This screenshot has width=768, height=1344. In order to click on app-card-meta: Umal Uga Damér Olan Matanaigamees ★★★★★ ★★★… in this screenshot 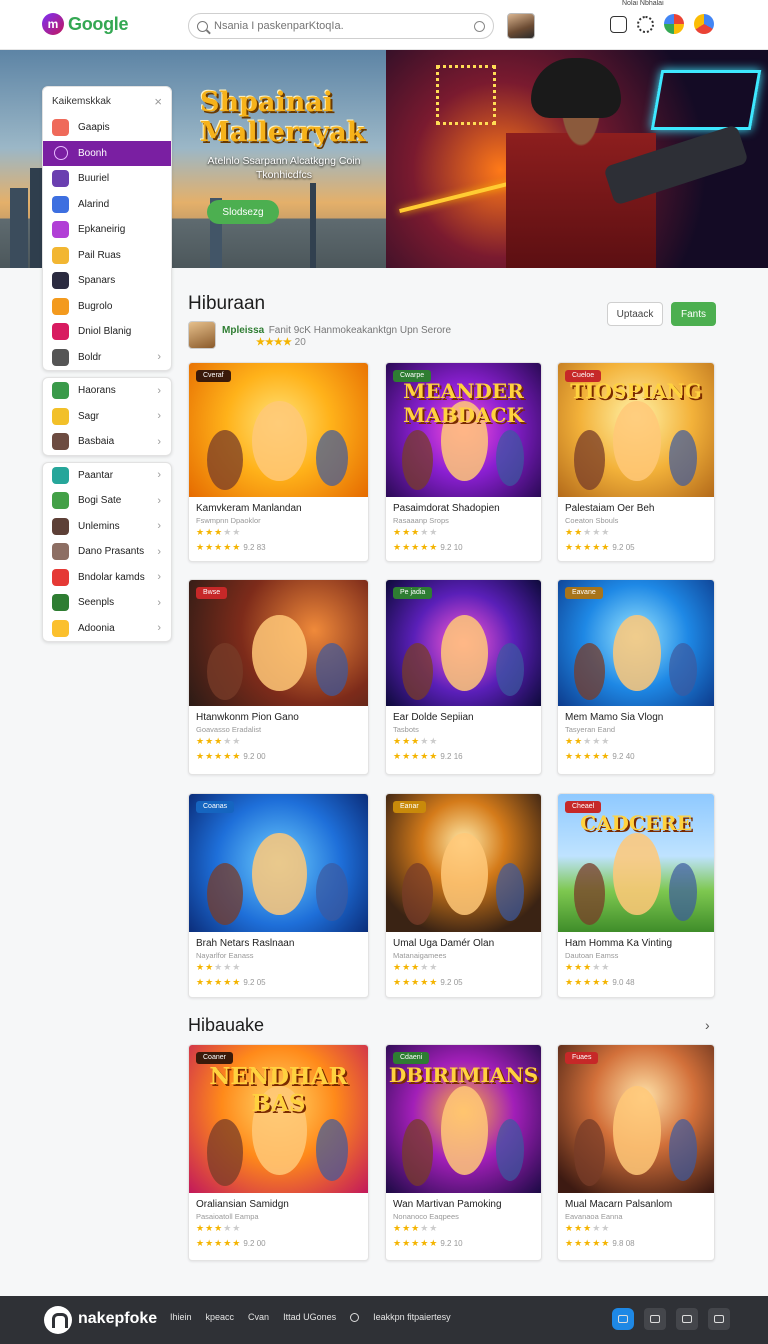, I will do `click(463, 963)`.